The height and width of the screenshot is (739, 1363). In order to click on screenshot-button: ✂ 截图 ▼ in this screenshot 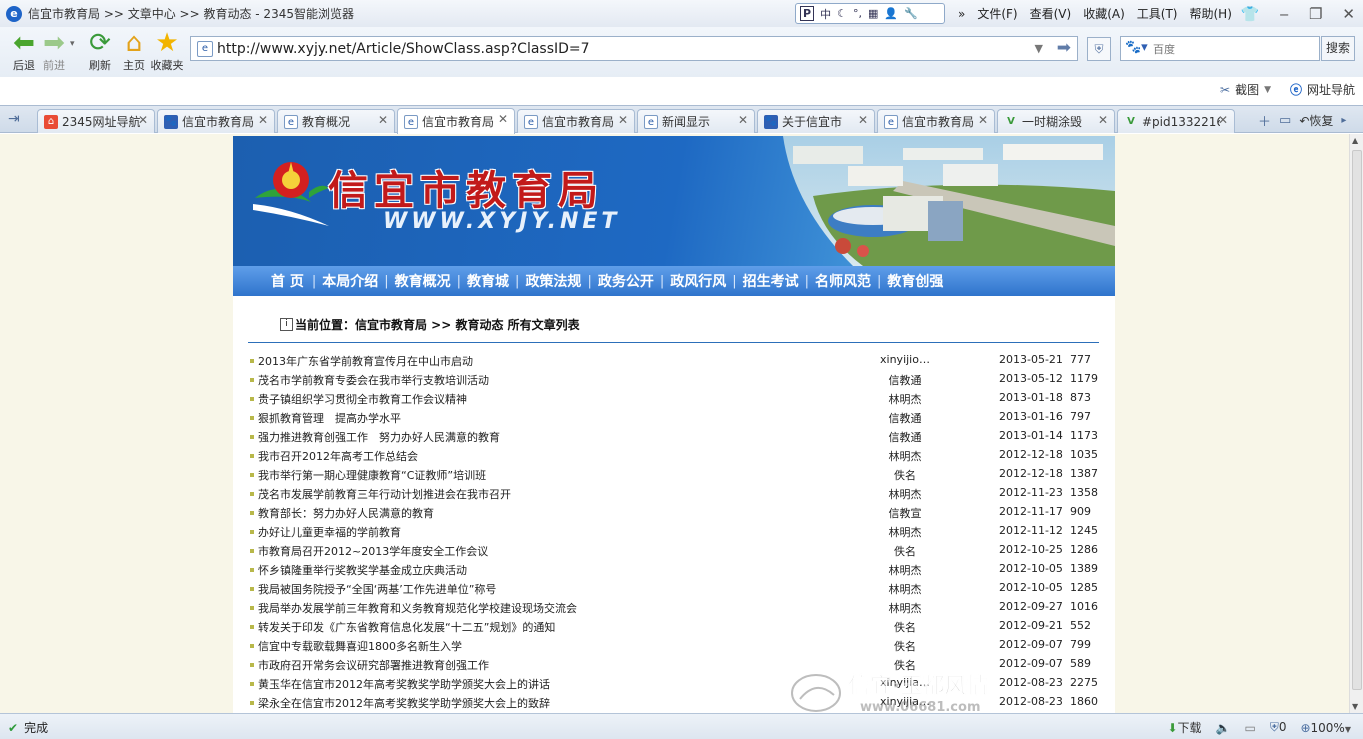, I will do `click(1245, 89)`.